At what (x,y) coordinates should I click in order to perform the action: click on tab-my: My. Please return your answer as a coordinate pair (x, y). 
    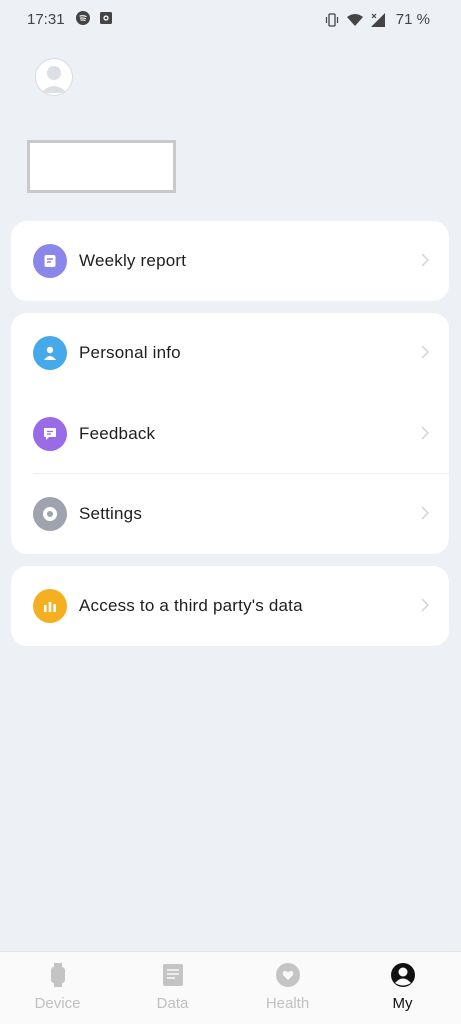
    Looking at the image, I should click on (402, 988).